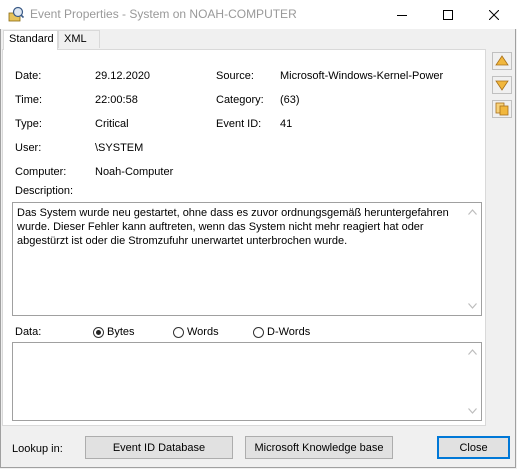  What do you see at coordinates (134, 172) in the screenshot?
I see `computer-value: Noah-Computer` at bounding box center [134, 172].